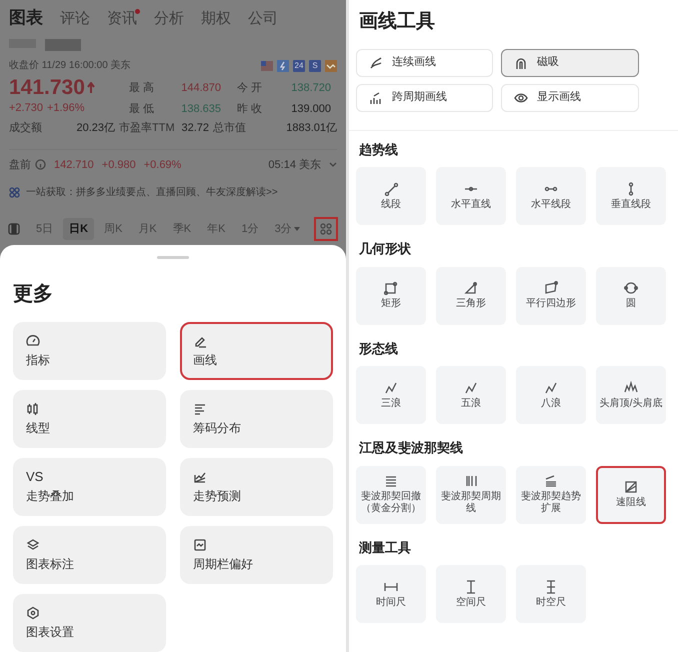 This screenshot has height=652, width=678. What do you see at coordinates (230, 128) in the screenshot?
I see `stat-label: 总市值` at bounding box center [230, 128].